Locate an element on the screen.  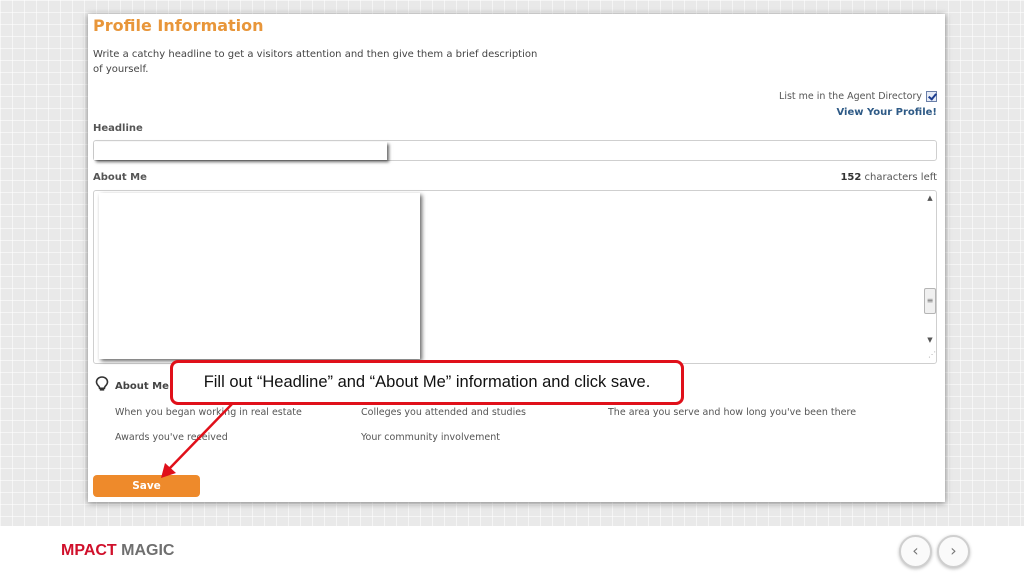
characters-left-text: characters left is located at coordinates (900, 177).